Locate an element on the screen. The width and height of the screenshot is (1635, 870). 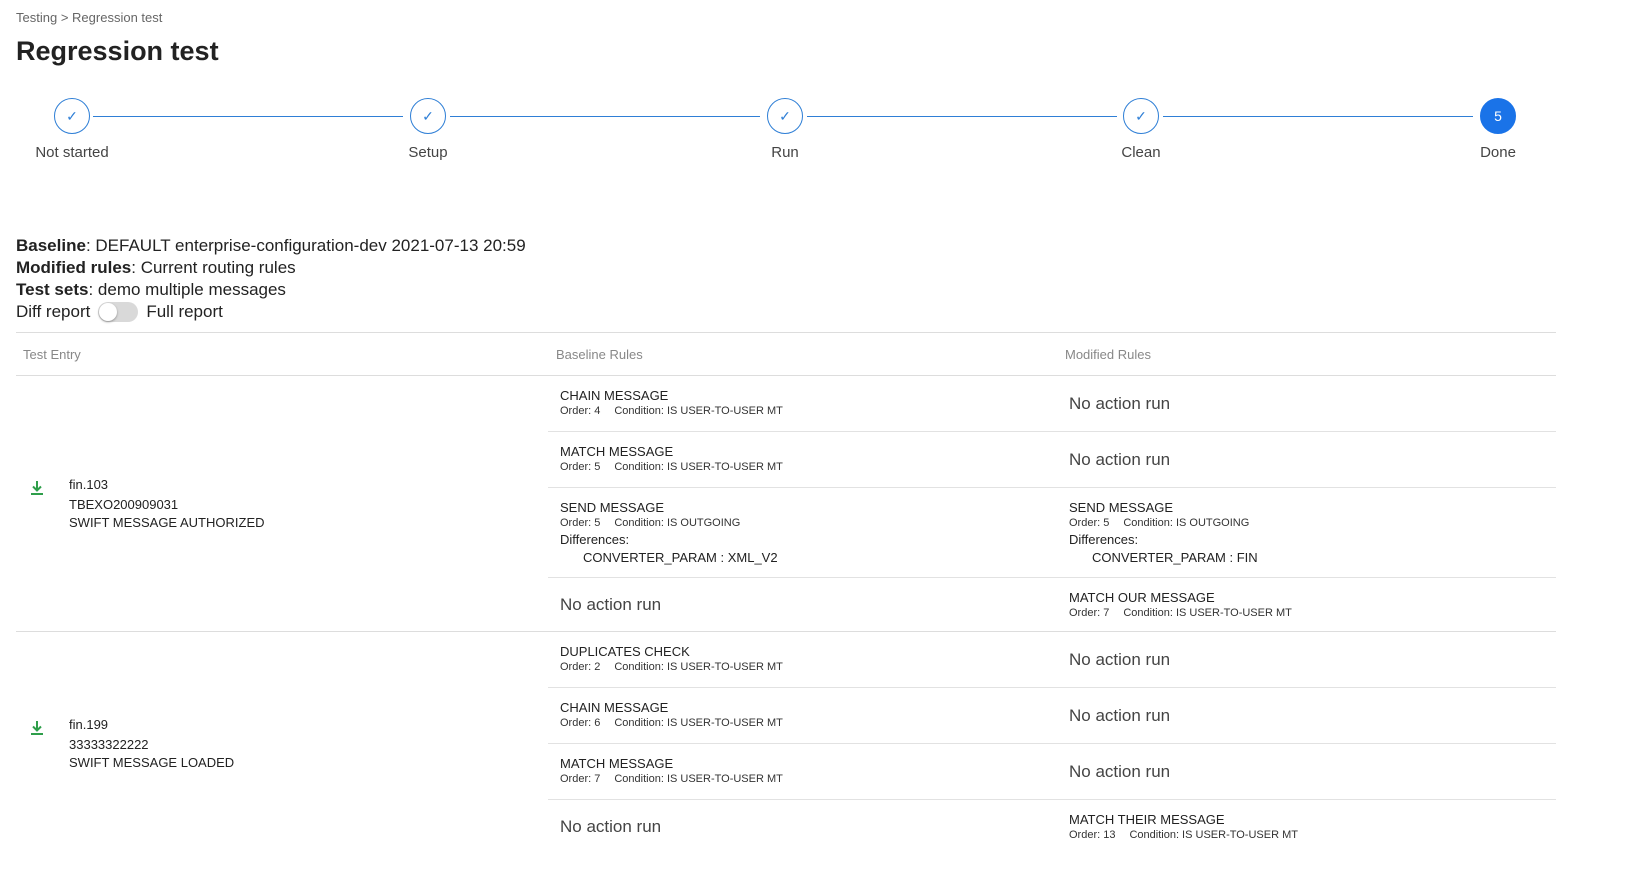
modified-rules-line: Modified rules: Current routing rules is located at coordinates (156, 267).